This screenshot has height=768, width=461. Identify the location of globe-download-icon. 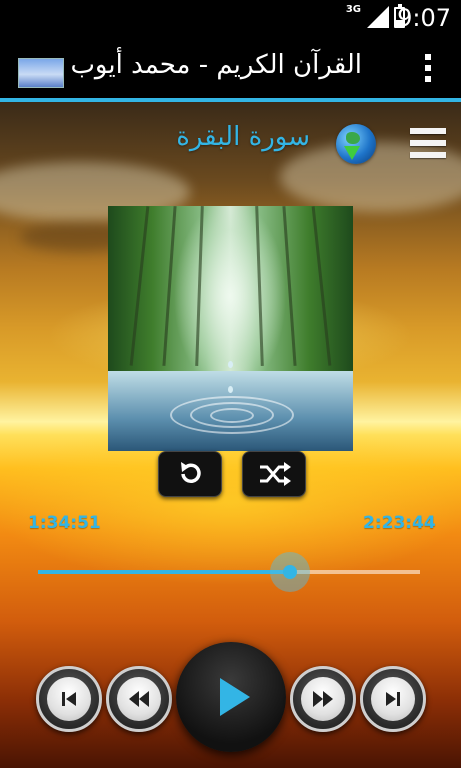
(356, 144).